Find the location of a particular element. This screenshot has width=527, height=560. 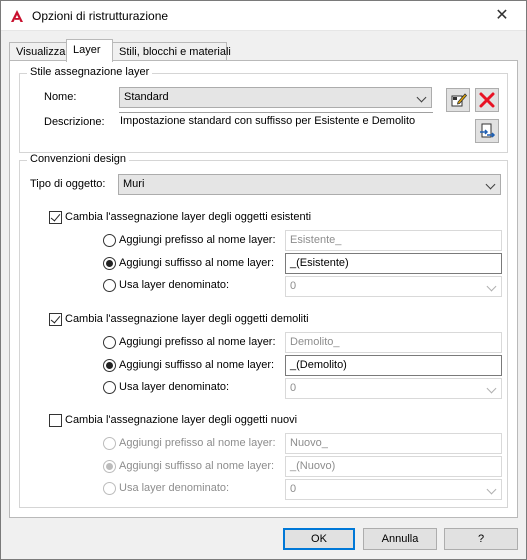

object-type-combo: Muri is located at coordinates (309, 184).